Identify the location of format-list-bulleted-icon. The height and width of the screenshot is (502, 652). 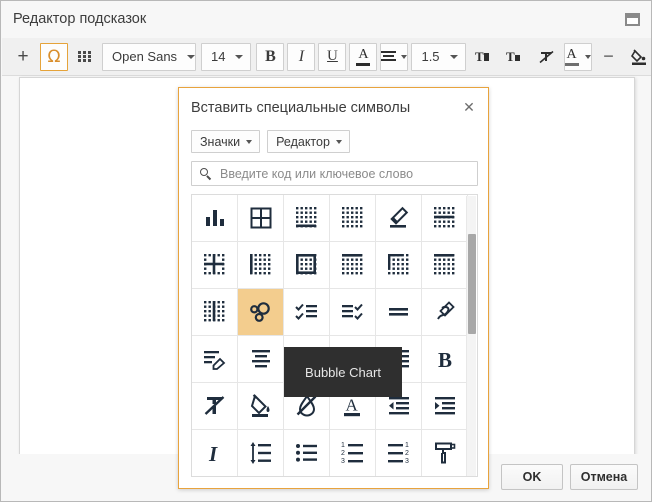
(306, 453).